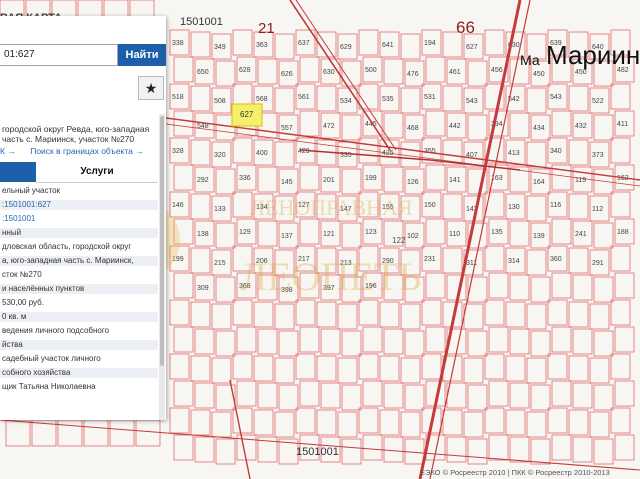 This screenshot has height=479, width=640. What do you see at coordinates (162, 241) in the screenshot?
I see `scrollbar-thumb` at bounding box center [162, 241].